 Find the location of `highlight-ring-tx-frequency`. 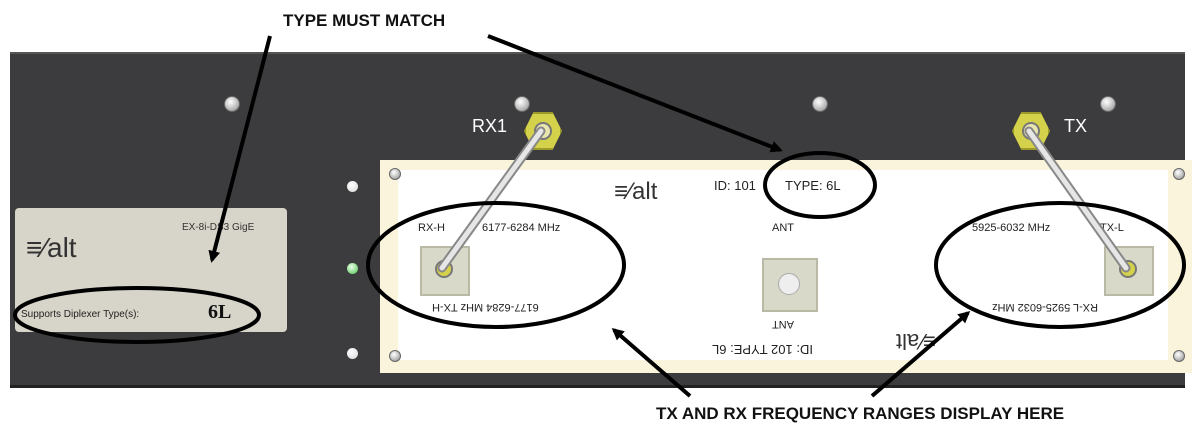

highlight-ring-tx-frequency is located at coordinates (1060, 265).